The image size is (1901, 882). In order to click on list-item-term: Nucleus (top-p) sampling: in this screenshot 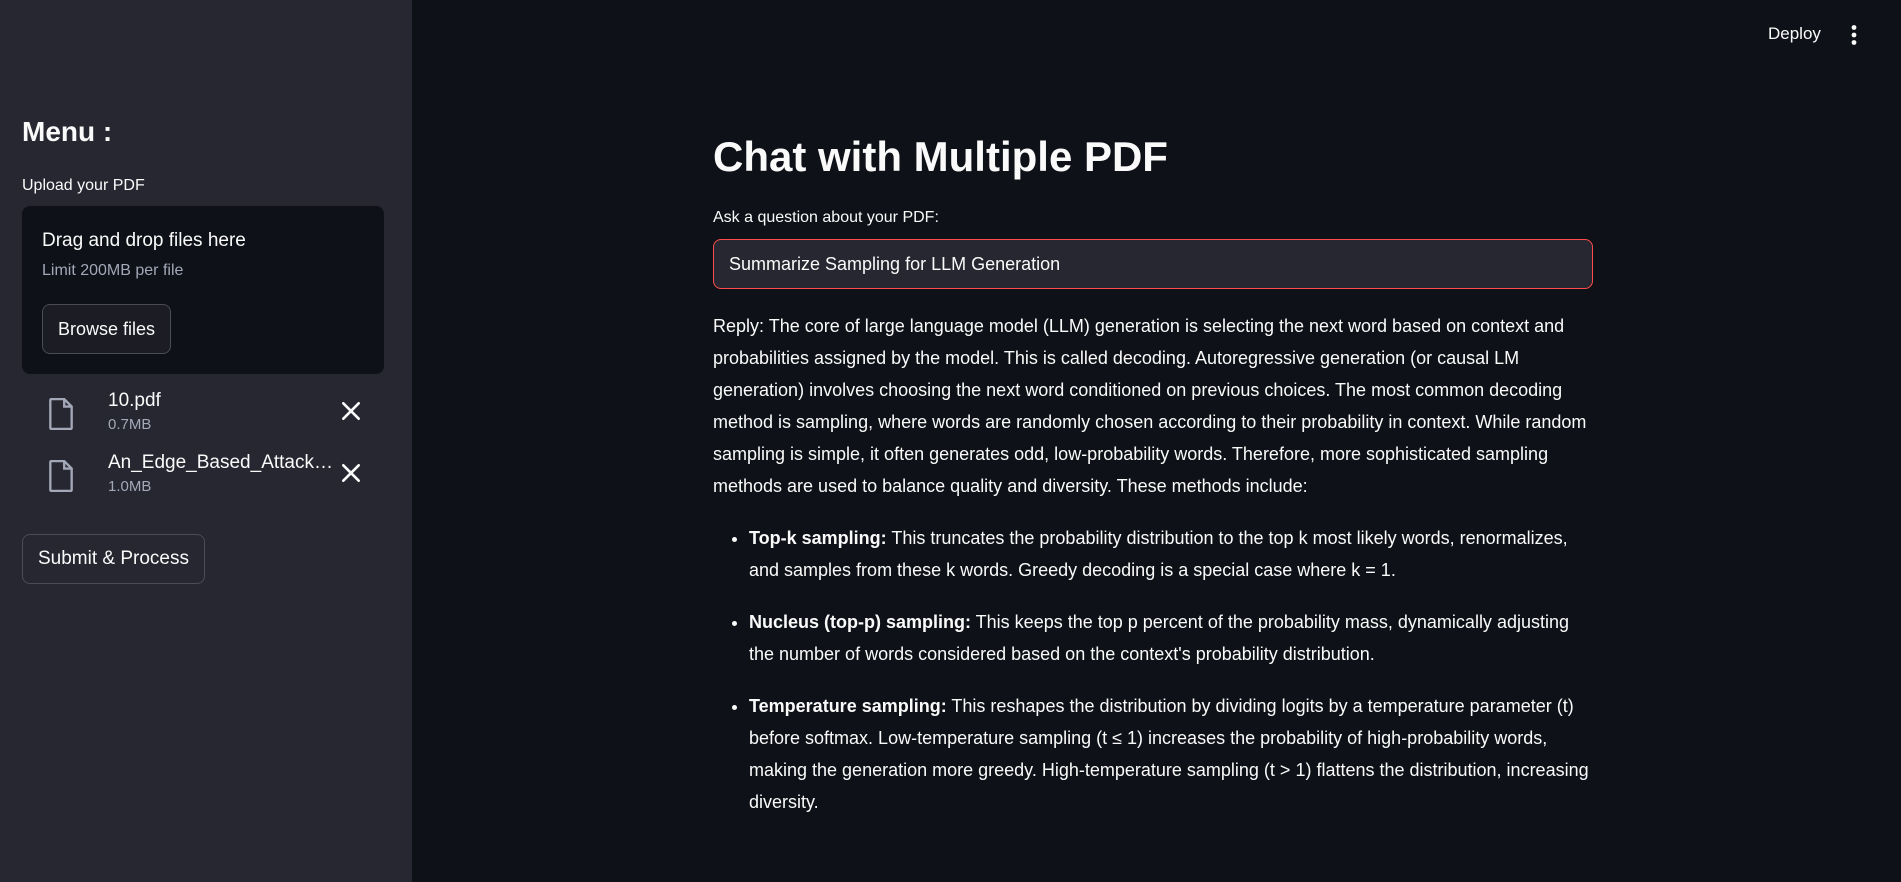, I will do `click(860, 622)`.